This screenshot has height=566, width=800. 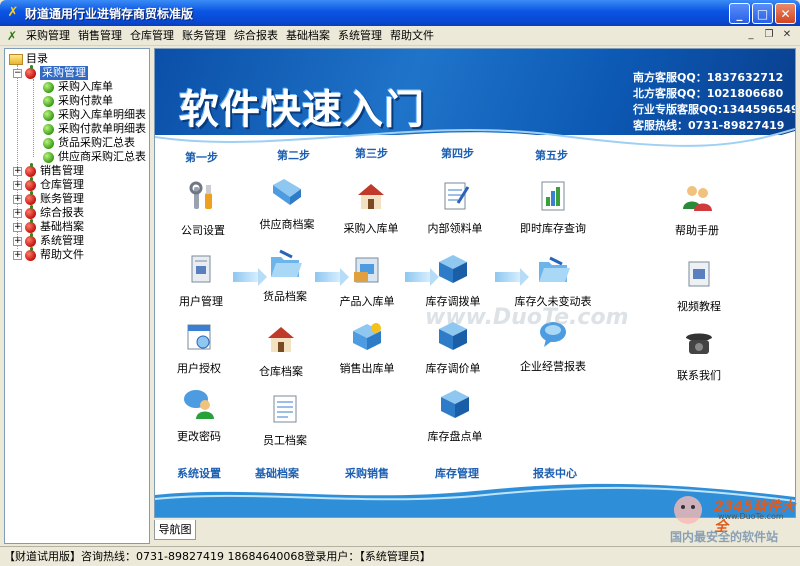 I want to click on product-inbound-item: 产品入库单, so click(x=367, y=280).